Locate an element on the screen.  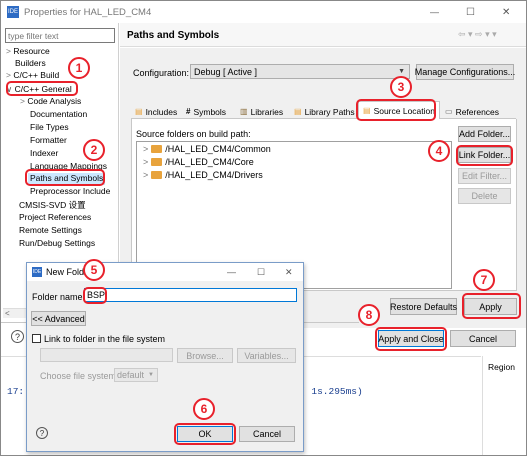
window-title: Properties for HAL_LED_CM4 is located at coordinates (88, 12).